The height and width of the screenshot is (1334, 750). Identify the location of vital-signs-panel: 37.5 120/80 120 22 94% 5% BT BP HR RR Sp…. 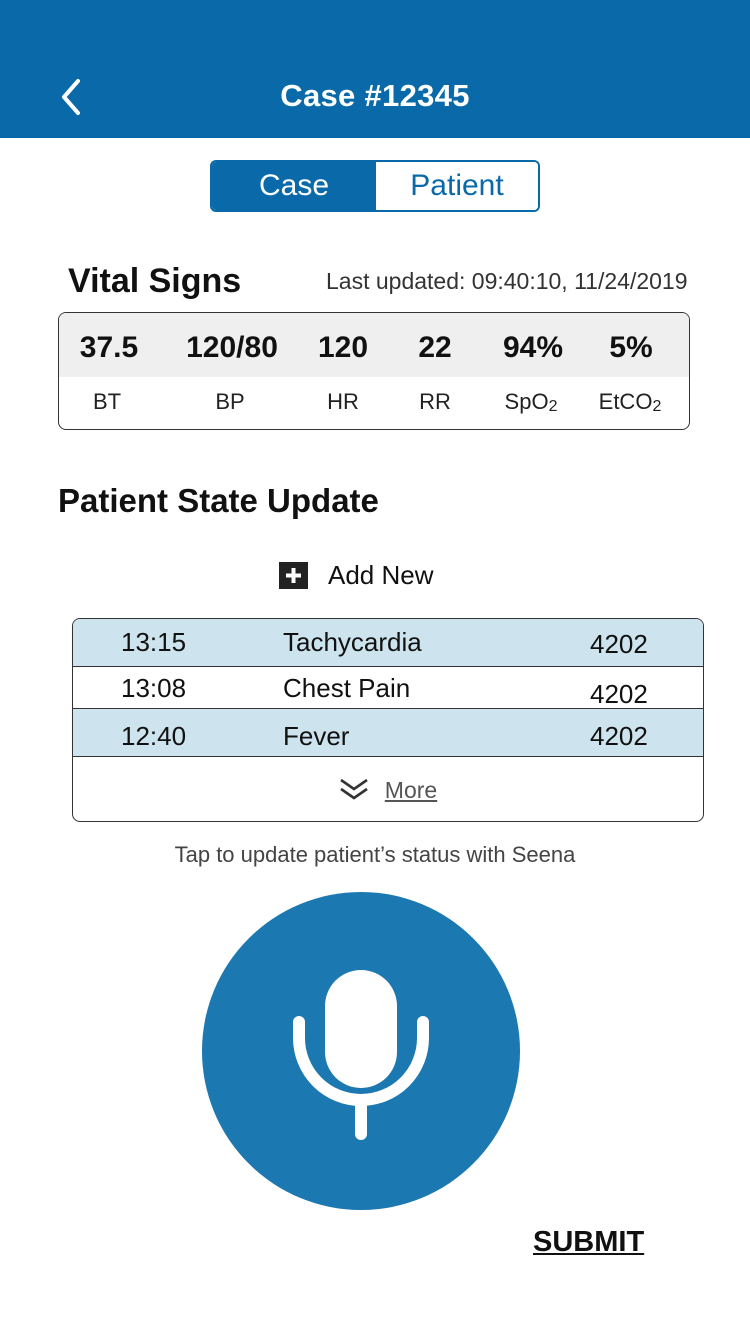
(374, 371).